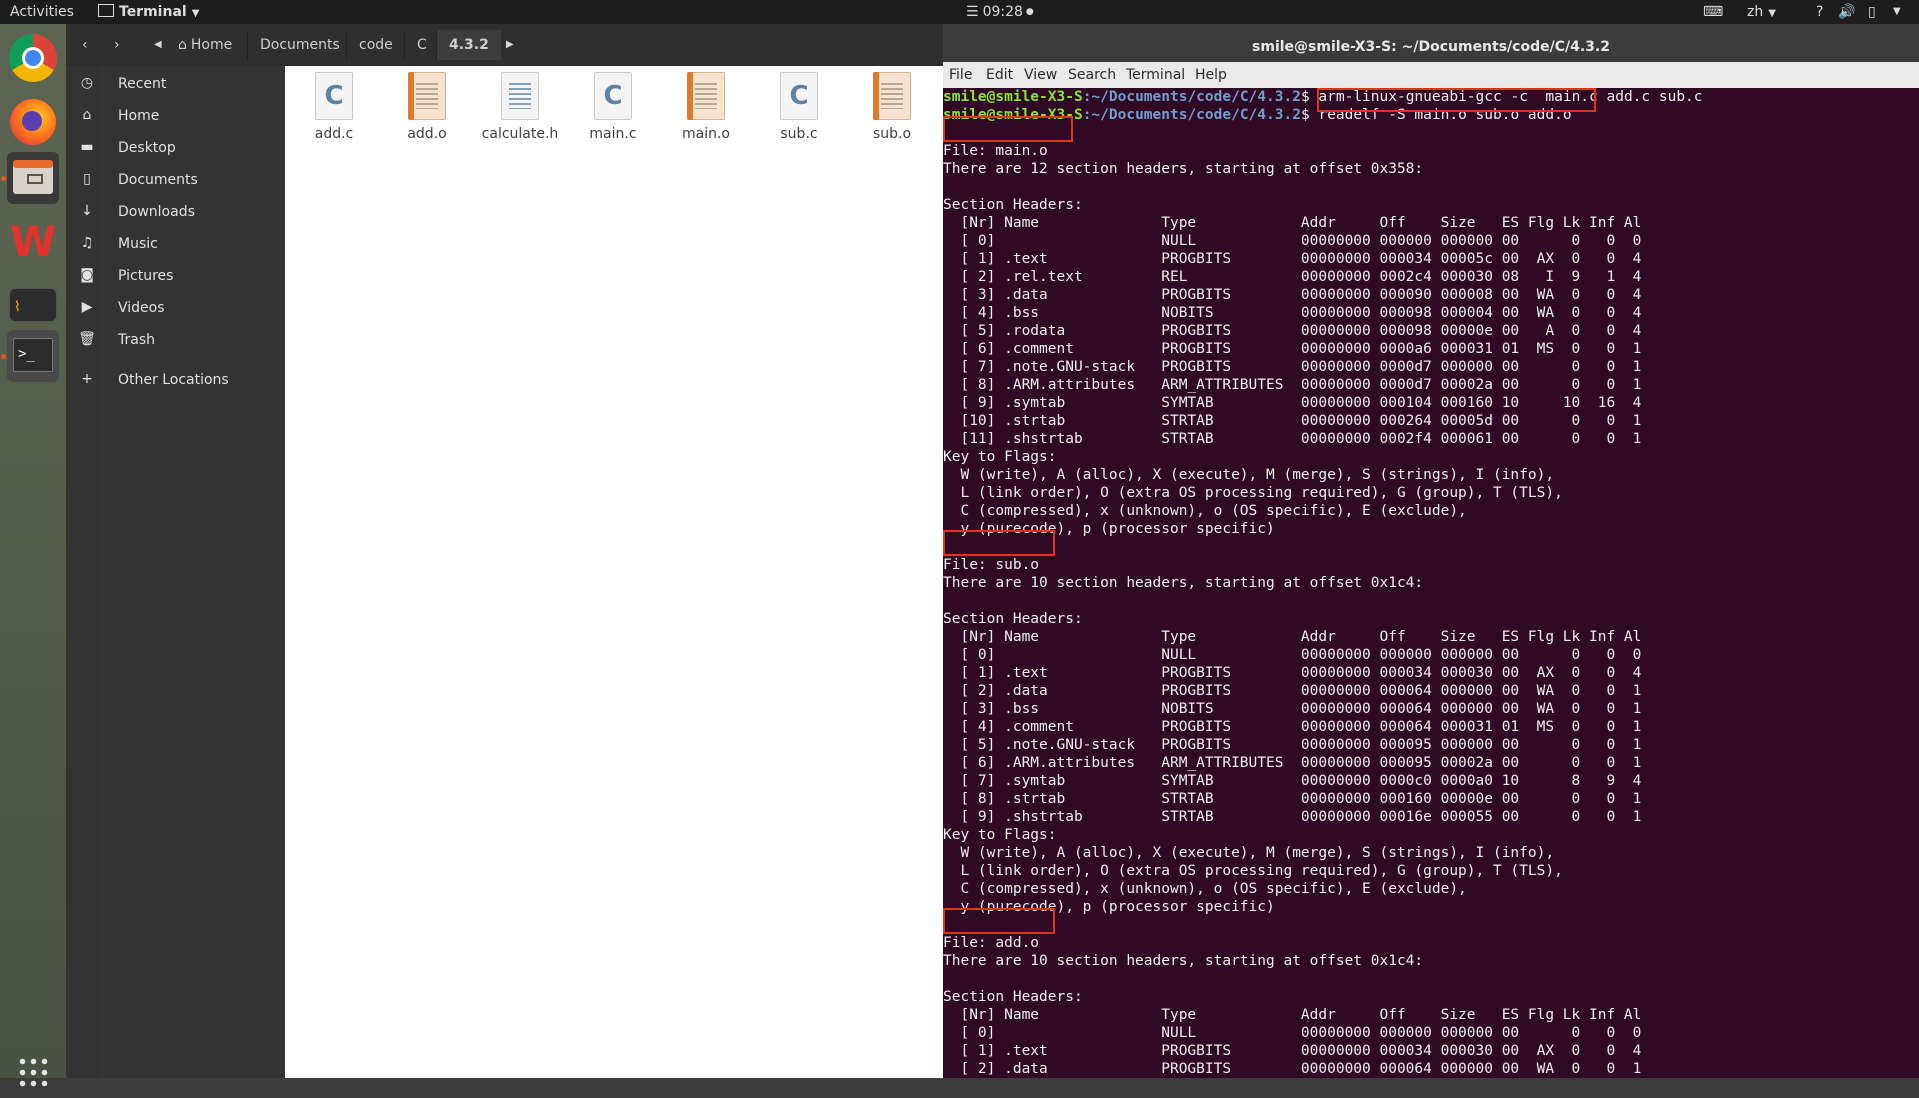 The height and width of the screenshot is (1098, 1919). I want to click on volume-icon: 🔊, so click(1846, 12).